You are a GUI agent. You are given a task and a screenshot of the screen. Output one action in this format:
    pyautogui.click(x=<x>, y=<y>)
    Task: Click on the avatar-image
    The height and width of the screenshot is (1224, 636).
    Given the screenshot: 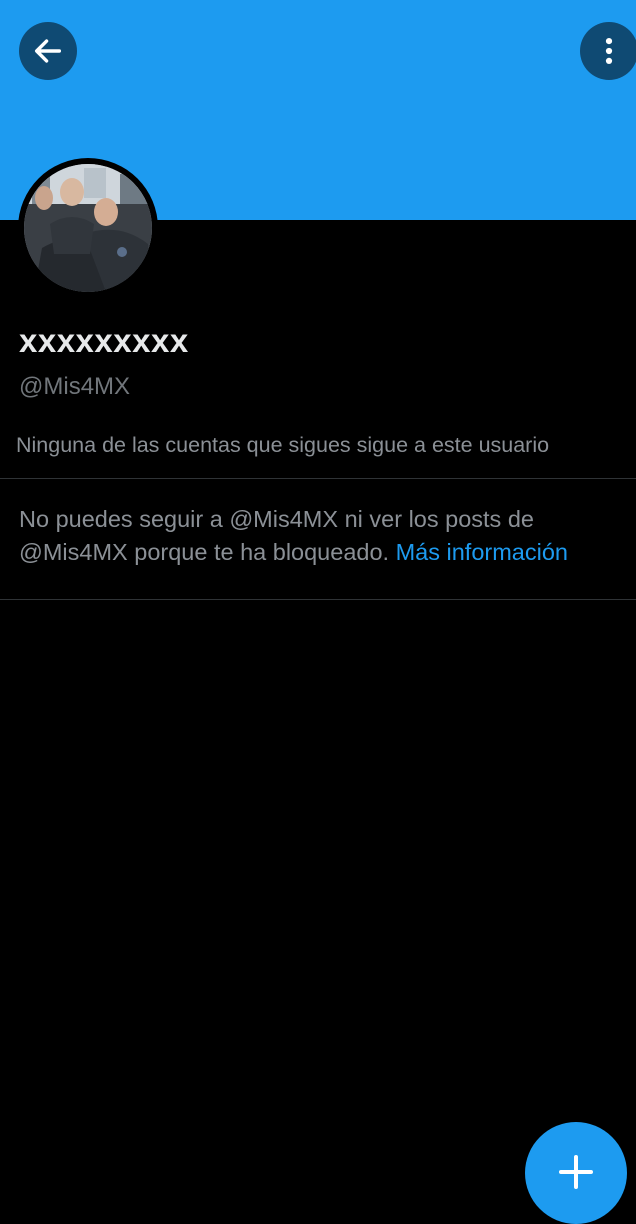 What is the action you would take?
    pyautogui.click(x=88, y=228)
    